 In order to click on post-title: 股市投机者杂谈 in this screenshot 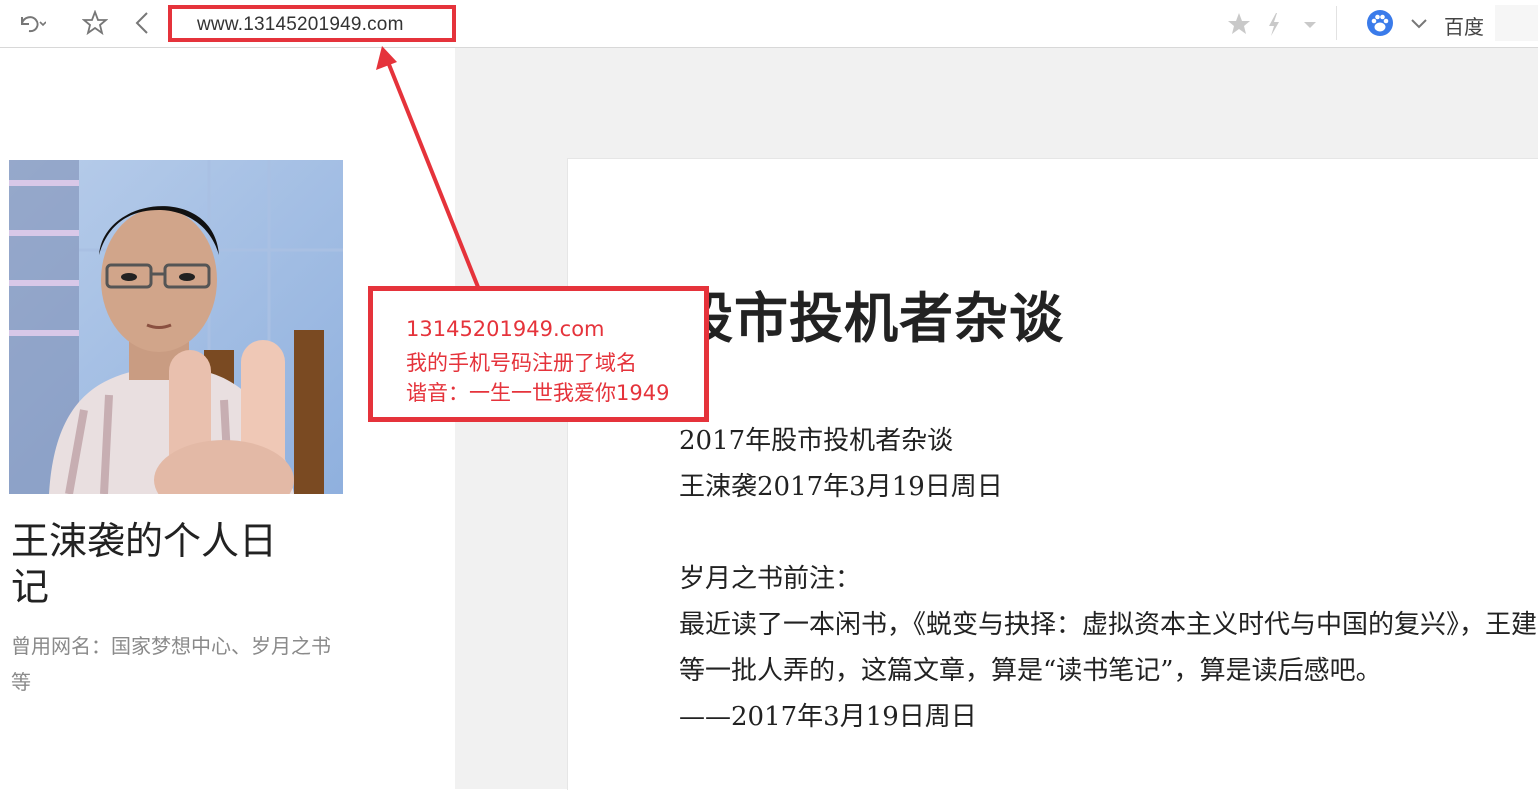, I will do `click(871, 318)`.